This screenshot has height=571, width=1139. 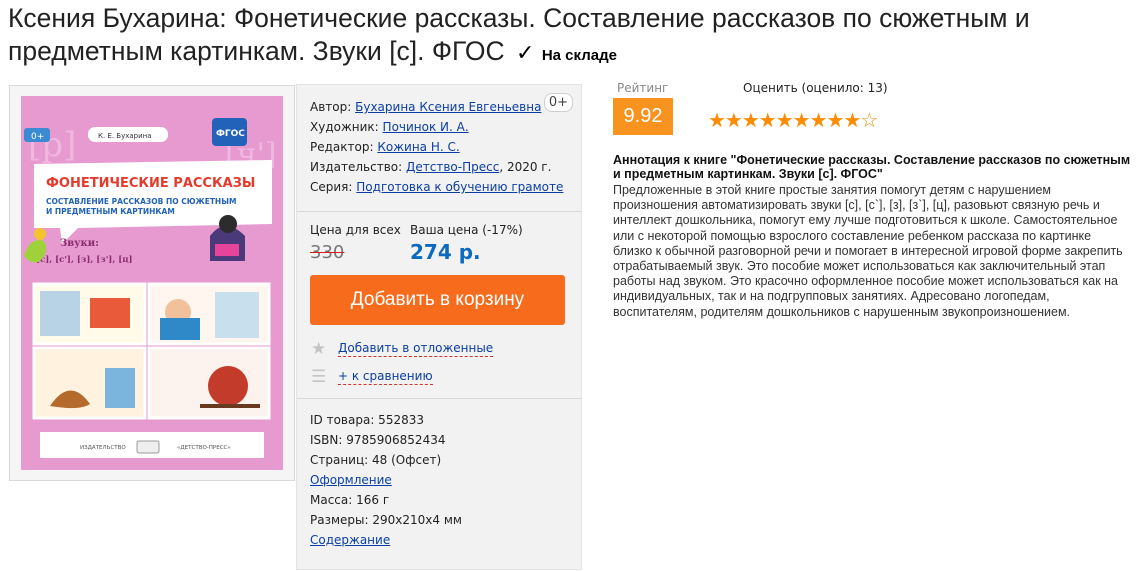 I want to click on cover-publisher-left: ИЗДАТЕЛЬСТВО, so click(x=103, y=448).